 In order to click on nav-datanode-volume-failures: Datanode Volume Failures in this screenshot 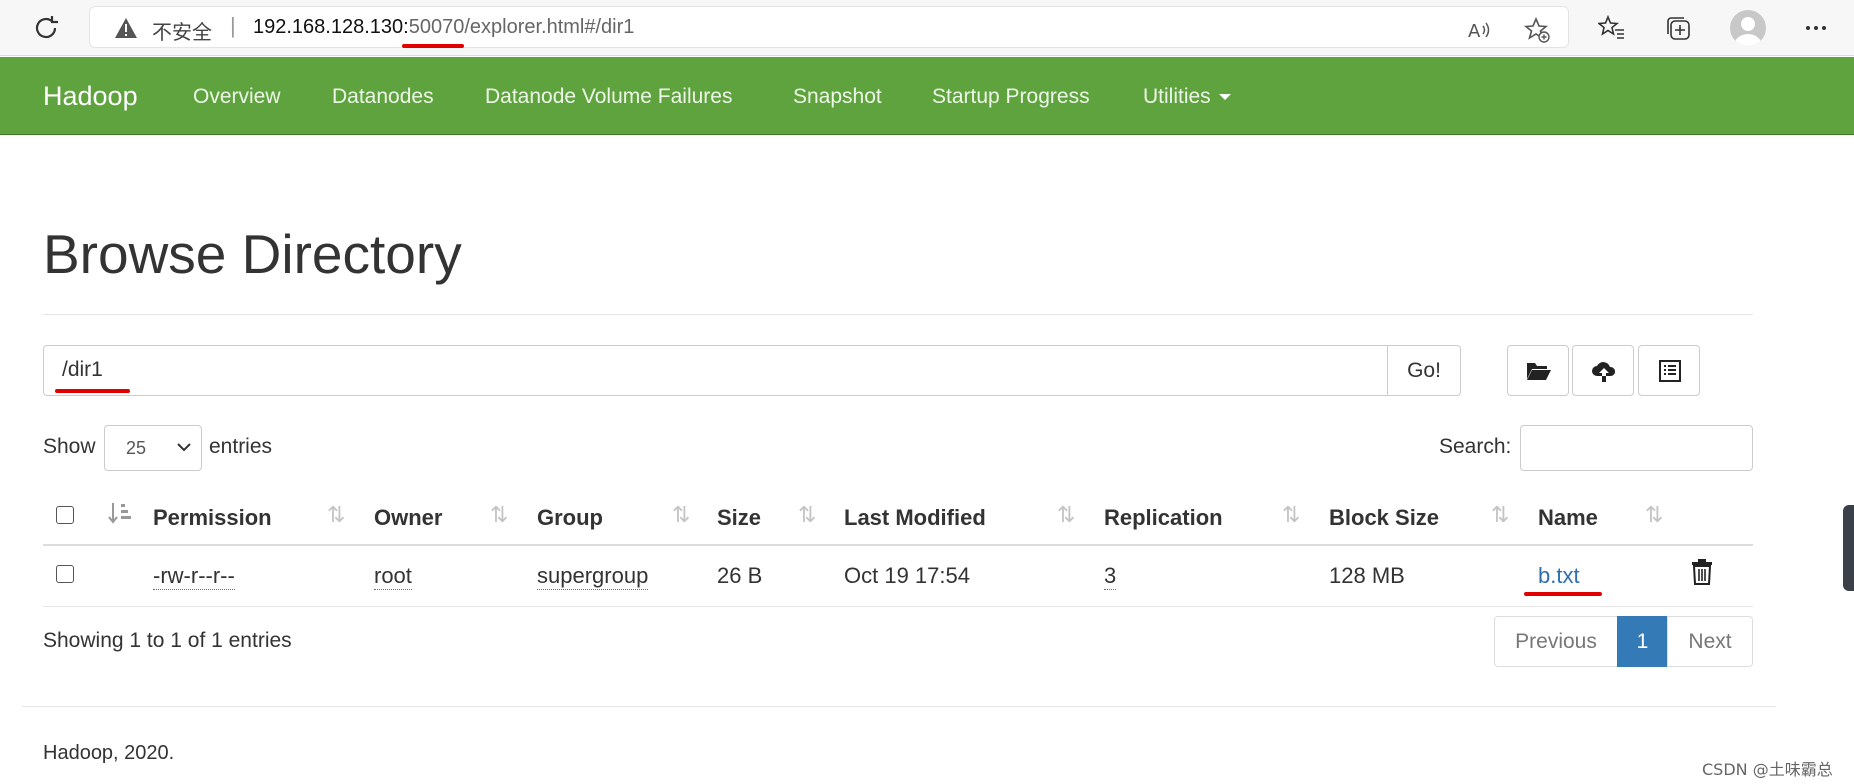, I will do `click(608, 97)`.